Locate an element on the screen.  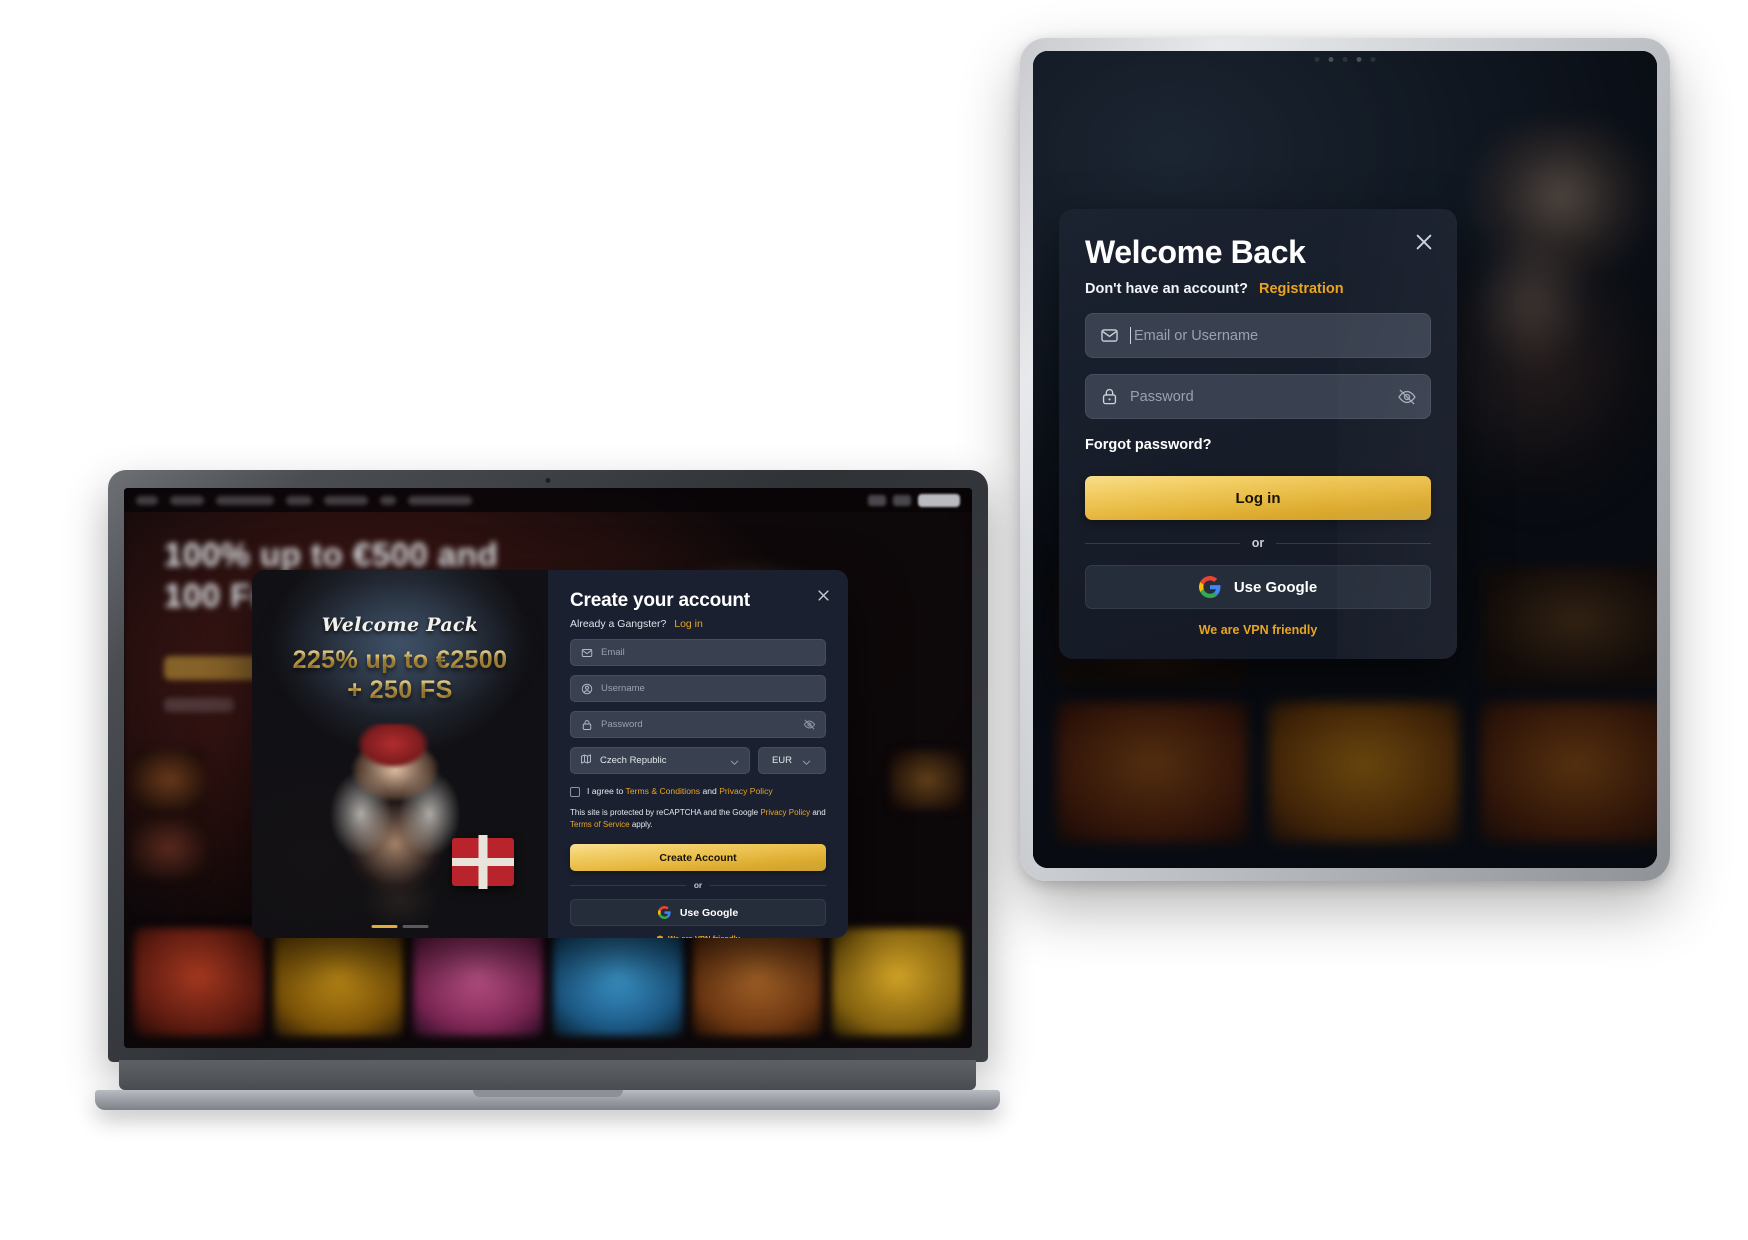
map-icon is located at coordinates (586, 761).